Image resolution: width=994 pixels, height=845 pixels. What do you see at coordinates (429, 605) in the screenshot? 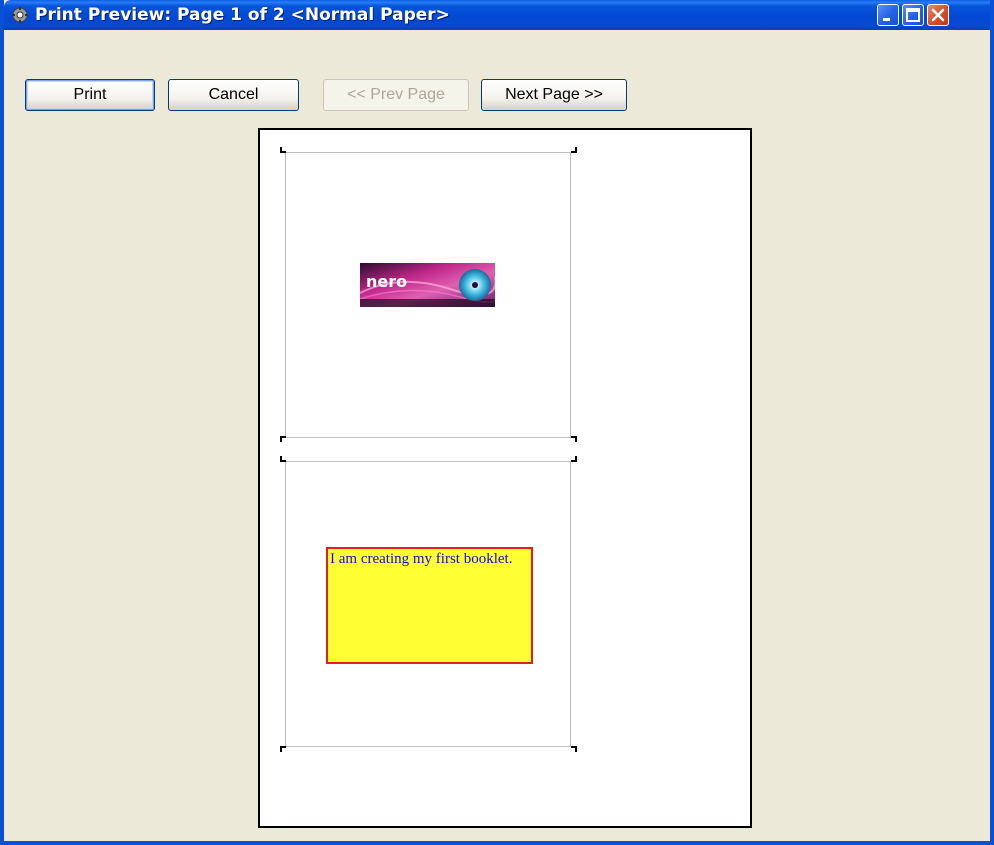
I see `booklet-text-box: I am creating my first booklet.` at bounding box center [429, 605].